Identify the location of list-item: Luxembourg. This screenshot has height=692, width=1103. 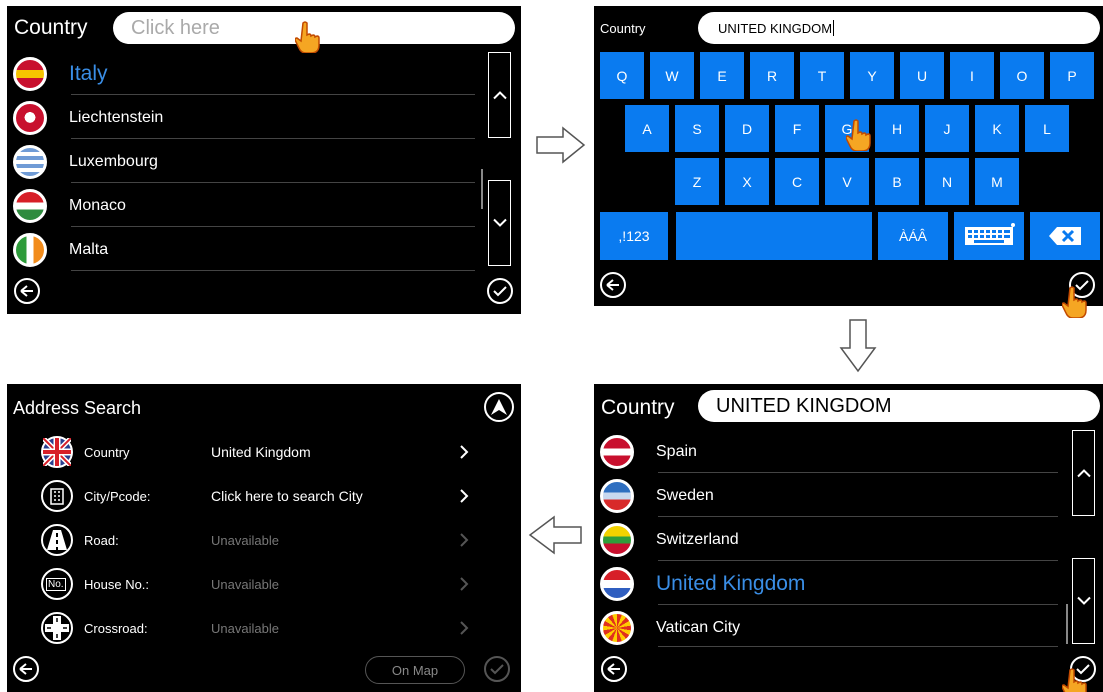
(85, 161).